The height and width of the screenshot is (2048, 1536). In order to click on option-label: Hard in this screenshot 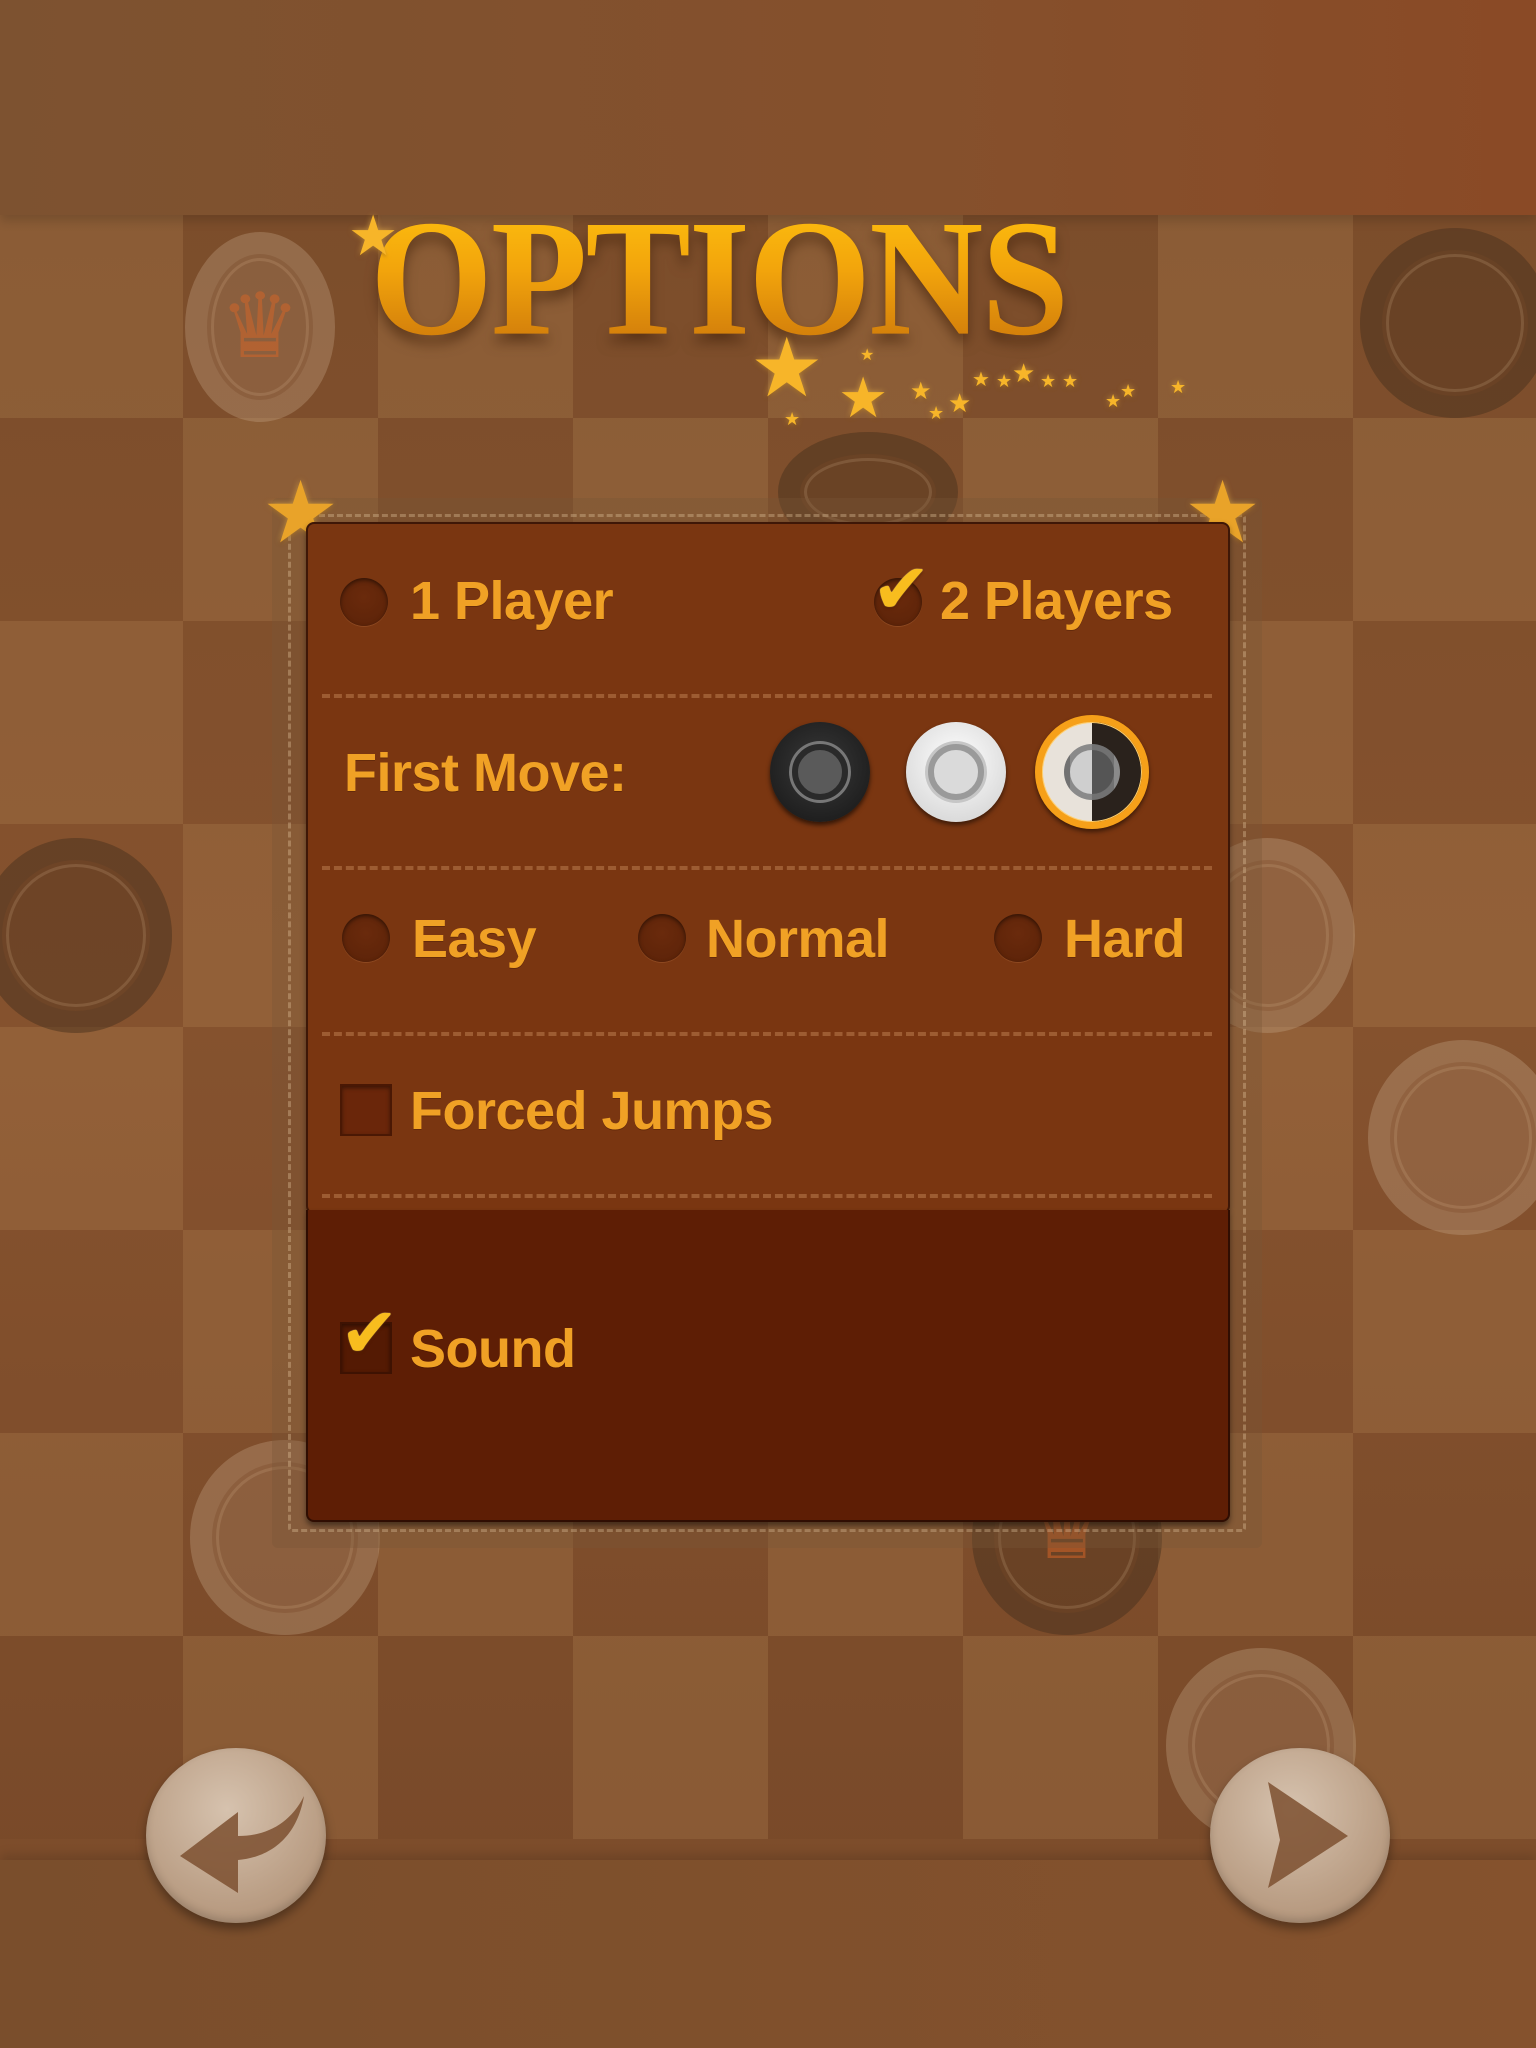, I will do `click(1125, 939)`.